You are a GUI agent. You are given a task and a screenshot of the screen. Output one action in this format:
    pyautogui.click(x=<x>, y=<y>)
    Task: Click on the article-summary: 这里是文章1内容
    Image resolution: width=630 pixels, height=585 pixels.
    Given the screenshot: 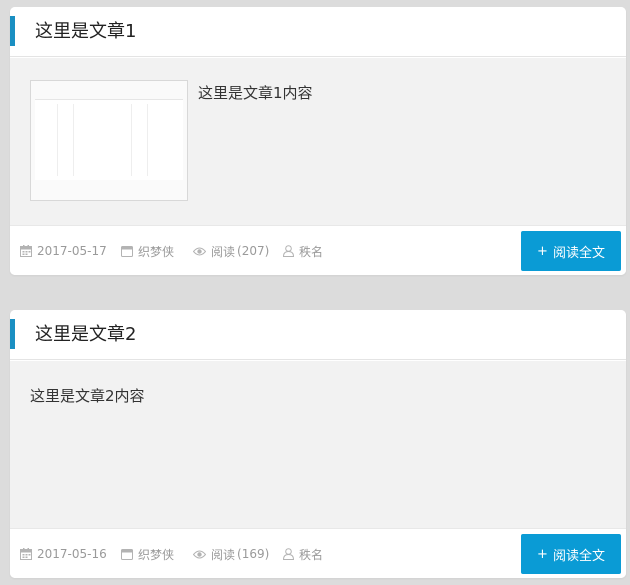 What is the action you would take?
    pyautogui.click(x=255, y=93)
    